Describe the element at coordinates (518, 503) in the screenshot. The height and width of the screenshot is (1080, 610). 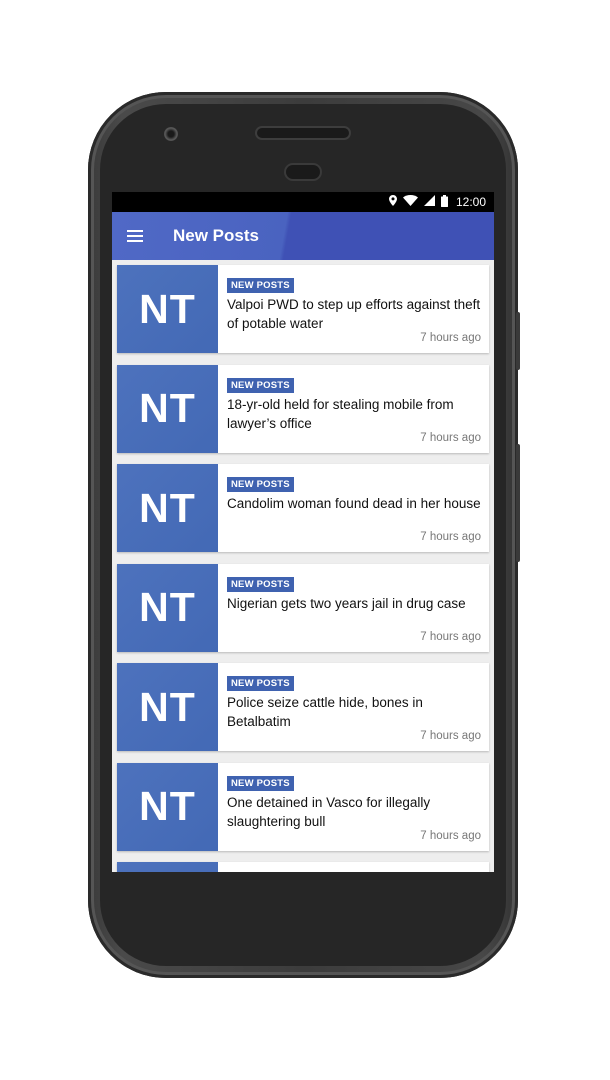
I see `volume-button` at that location.